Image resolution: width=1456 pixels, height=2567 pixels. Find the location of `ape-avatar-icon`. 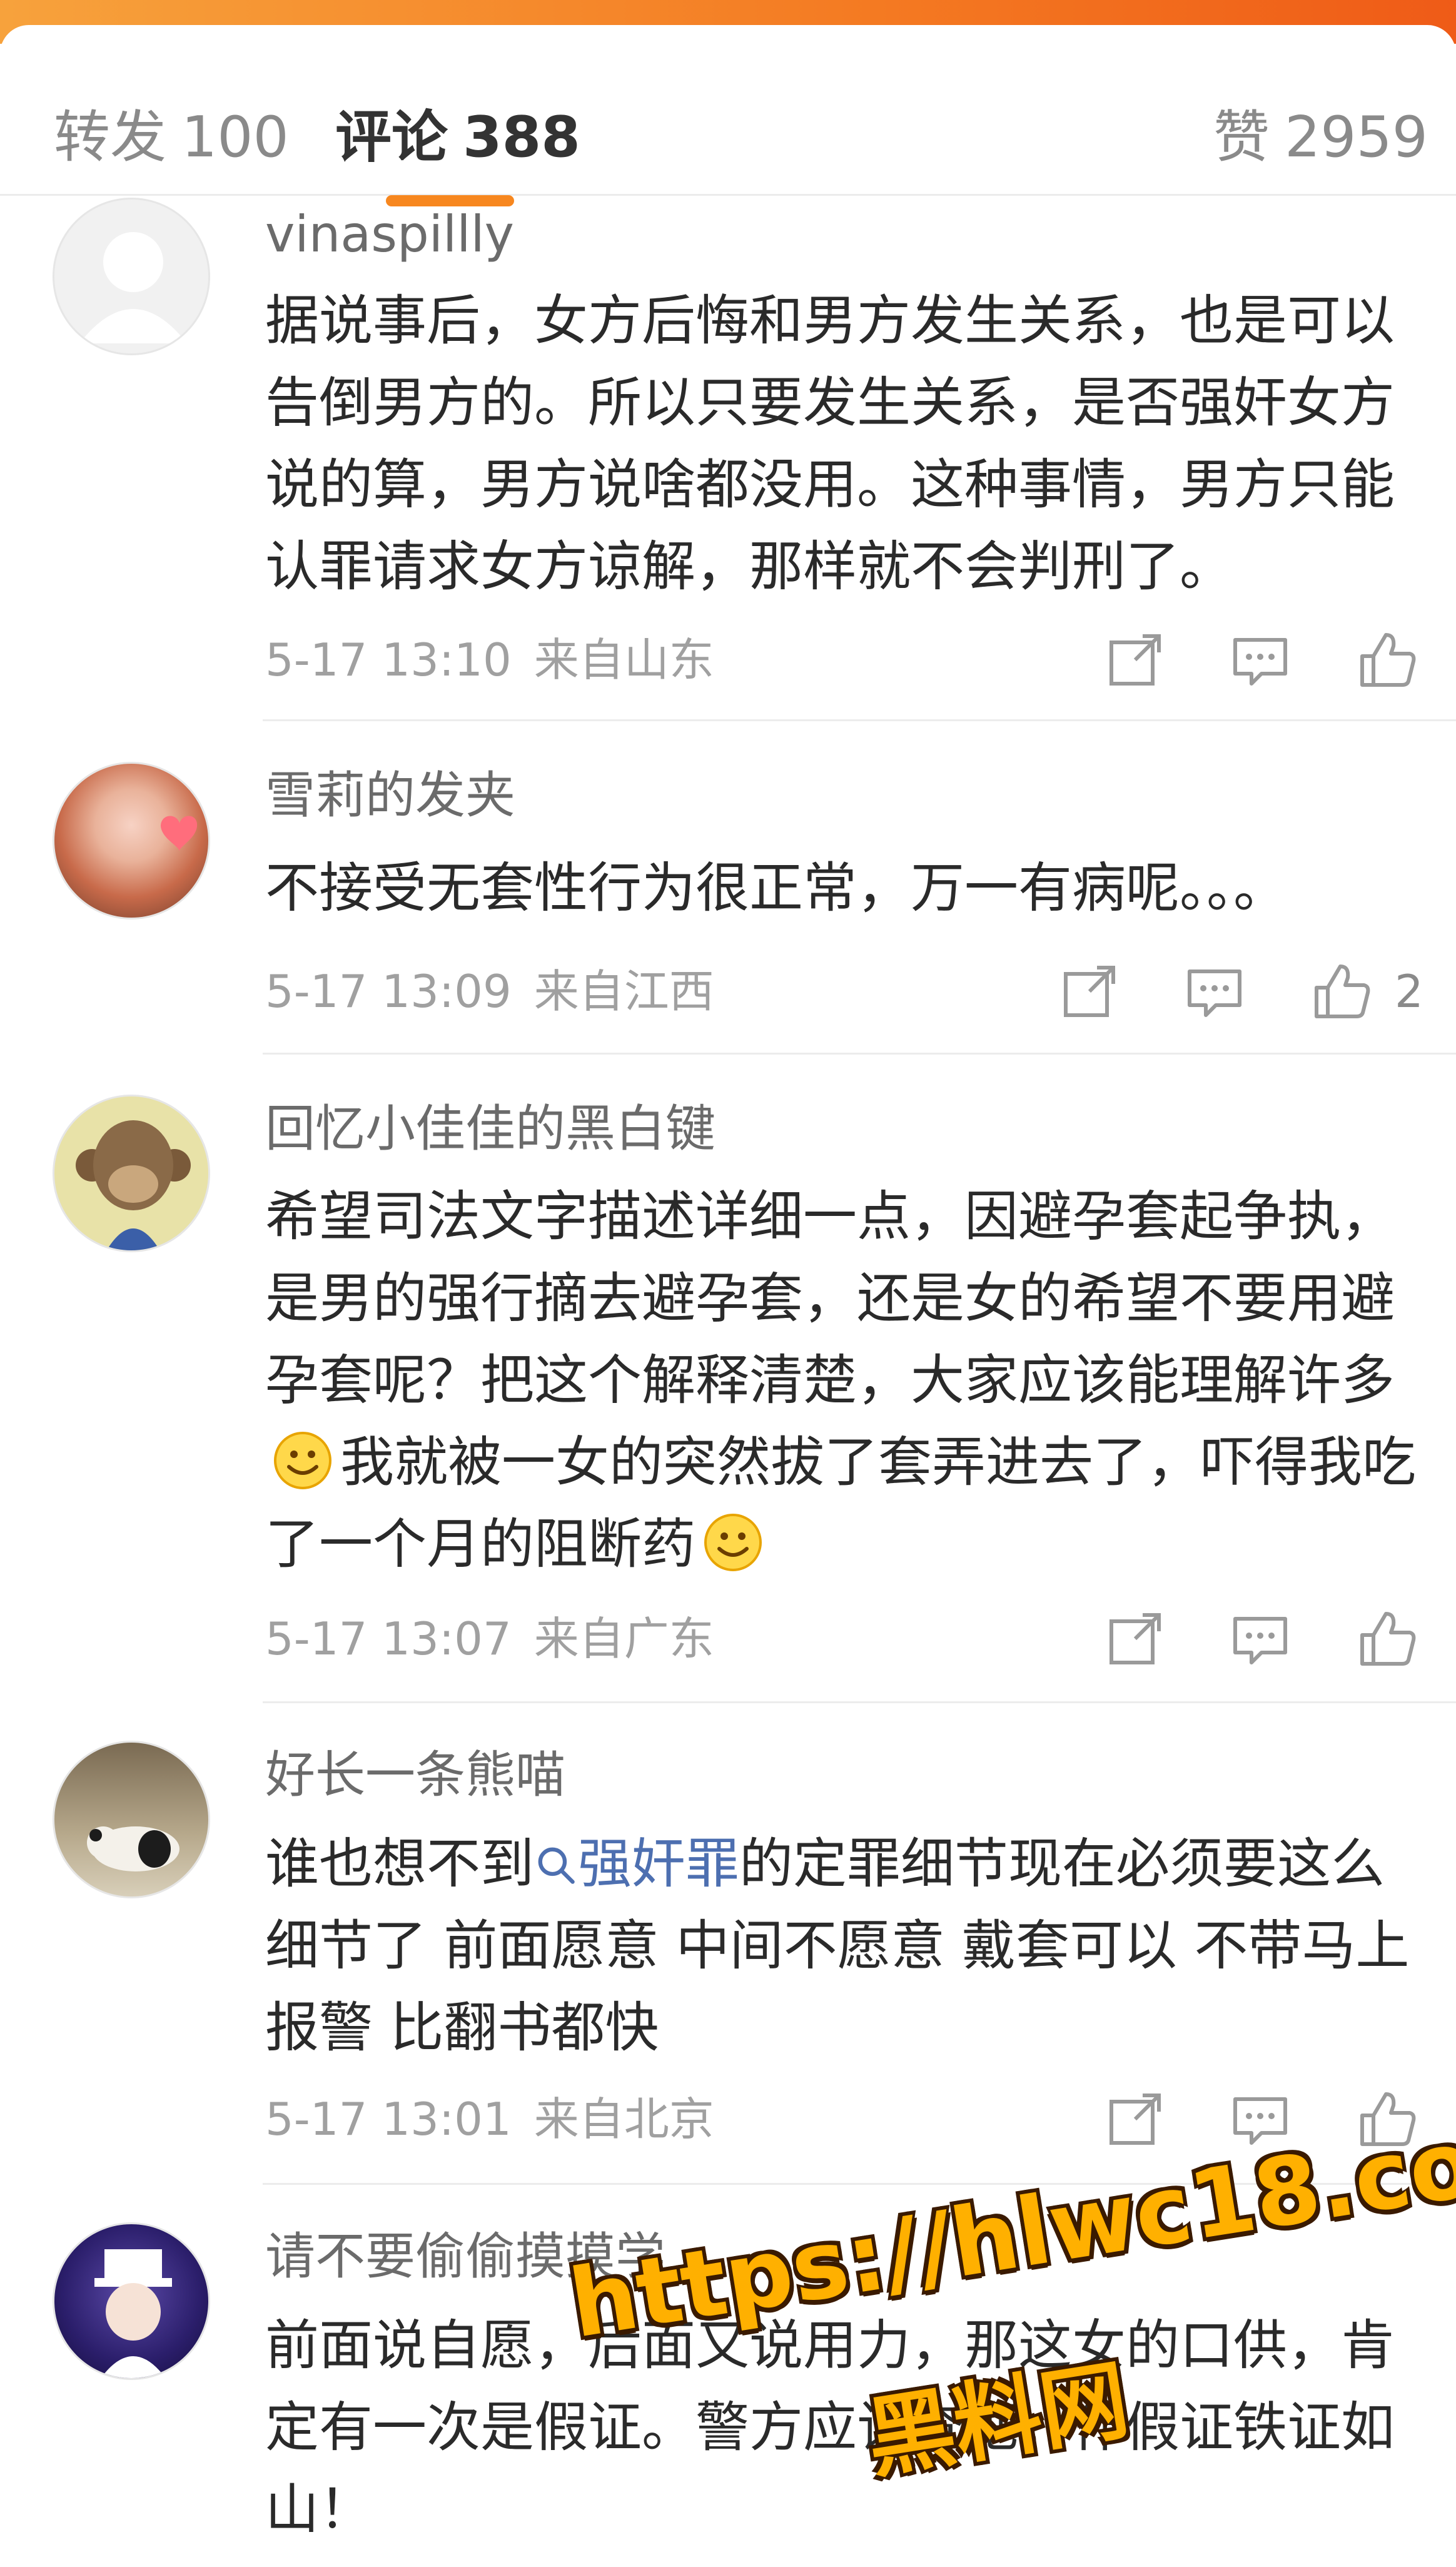

ape-avatar-icon is located at coordinates (134, 1185).